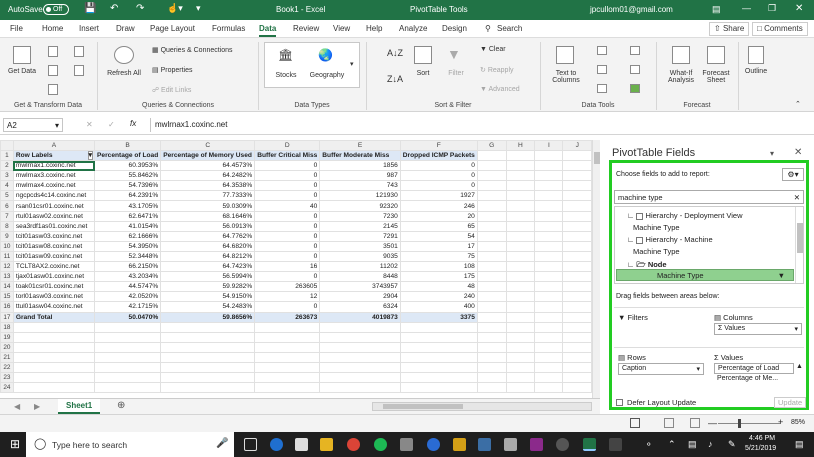 The image size is (814, 457). I want to click on zoom-level: 85%, so click(798, 422).